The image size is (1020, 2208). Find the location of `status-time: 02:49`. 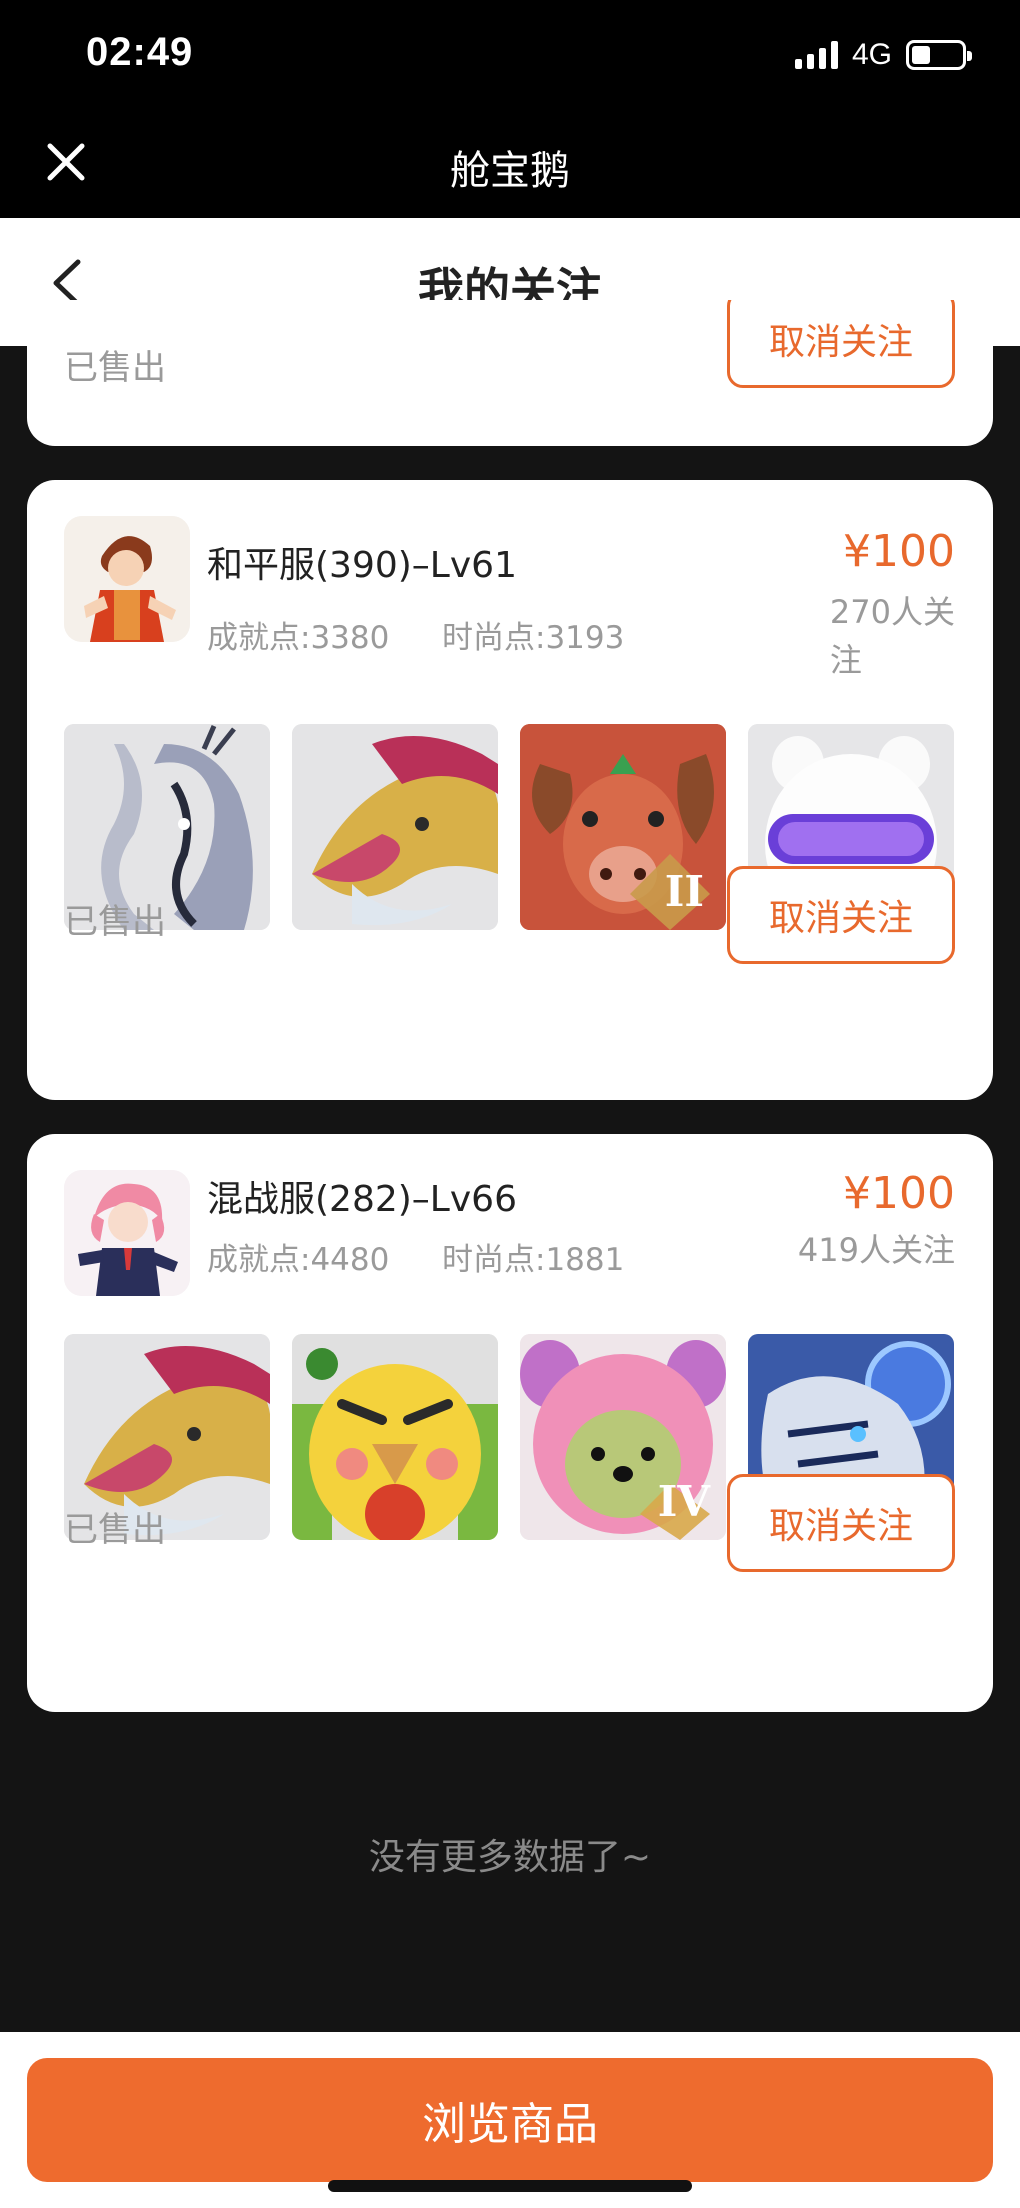

status-time: 02:49 is located at coordinates (140, 52).